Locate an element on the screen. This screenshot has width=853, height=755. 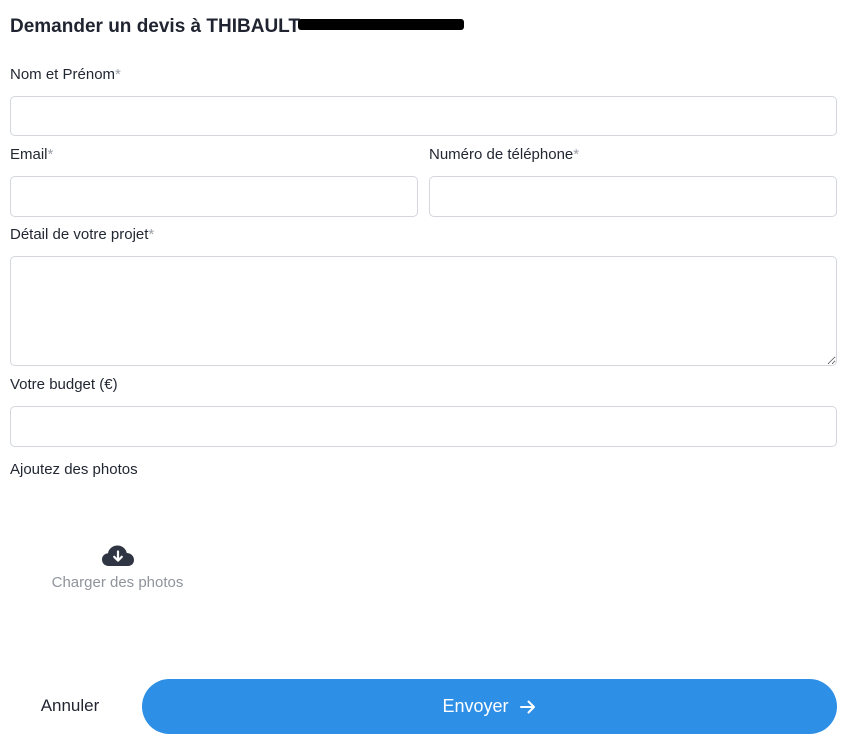
form-title-text: Demander un devis à THIBAULT is located at coordinates (155, 26).